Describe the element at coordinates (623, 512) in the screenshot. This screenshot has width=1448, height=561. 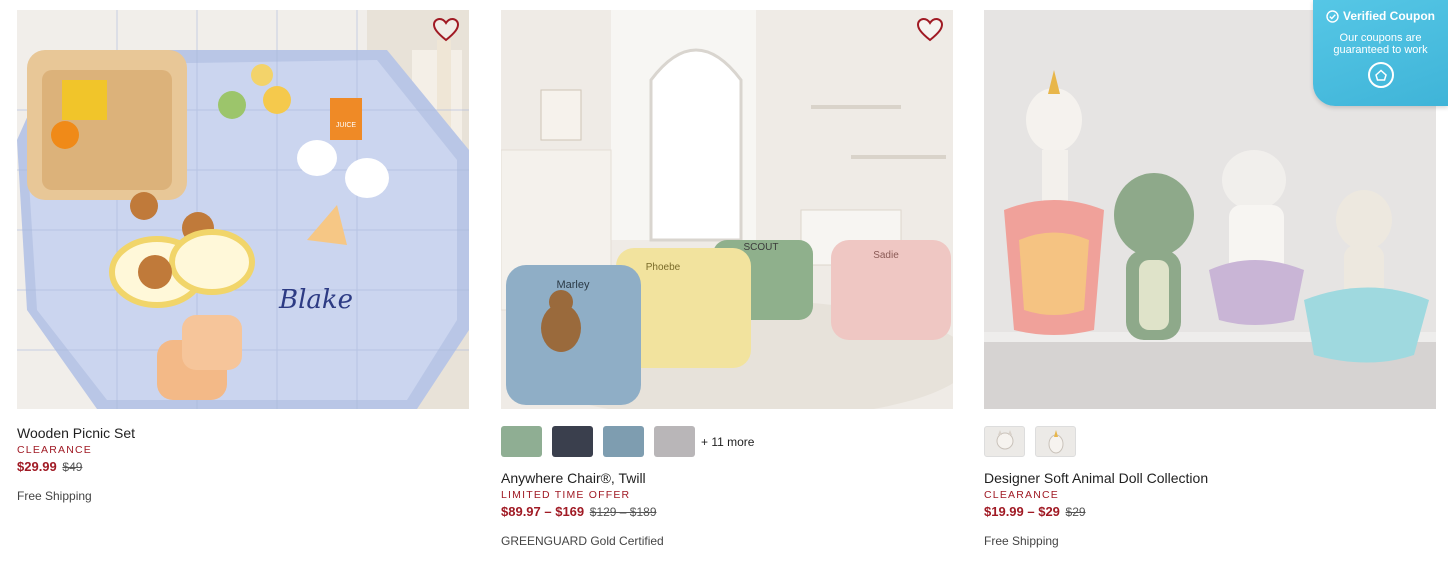
I see `original-price: $129 – $189` at that location.